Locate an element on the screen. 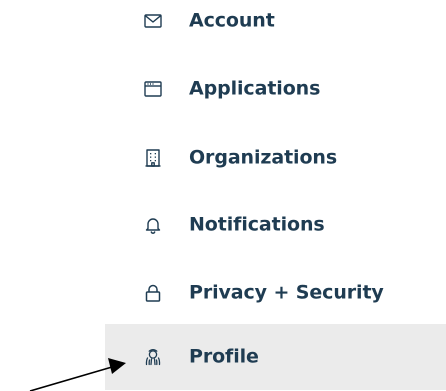 This screenshot has width=446, height=391. mail-icon is located at coordinates (153, 21).